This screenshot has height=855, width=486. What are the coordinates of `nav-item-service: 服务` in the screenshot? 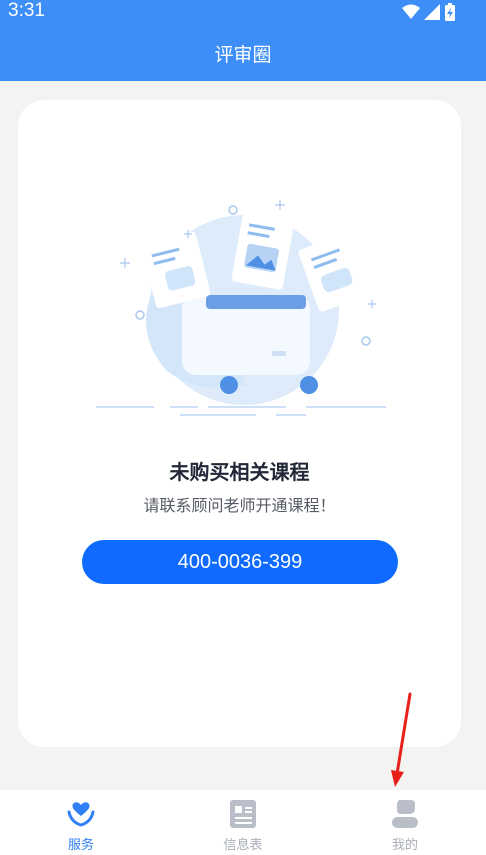 It's located at (81, 822).